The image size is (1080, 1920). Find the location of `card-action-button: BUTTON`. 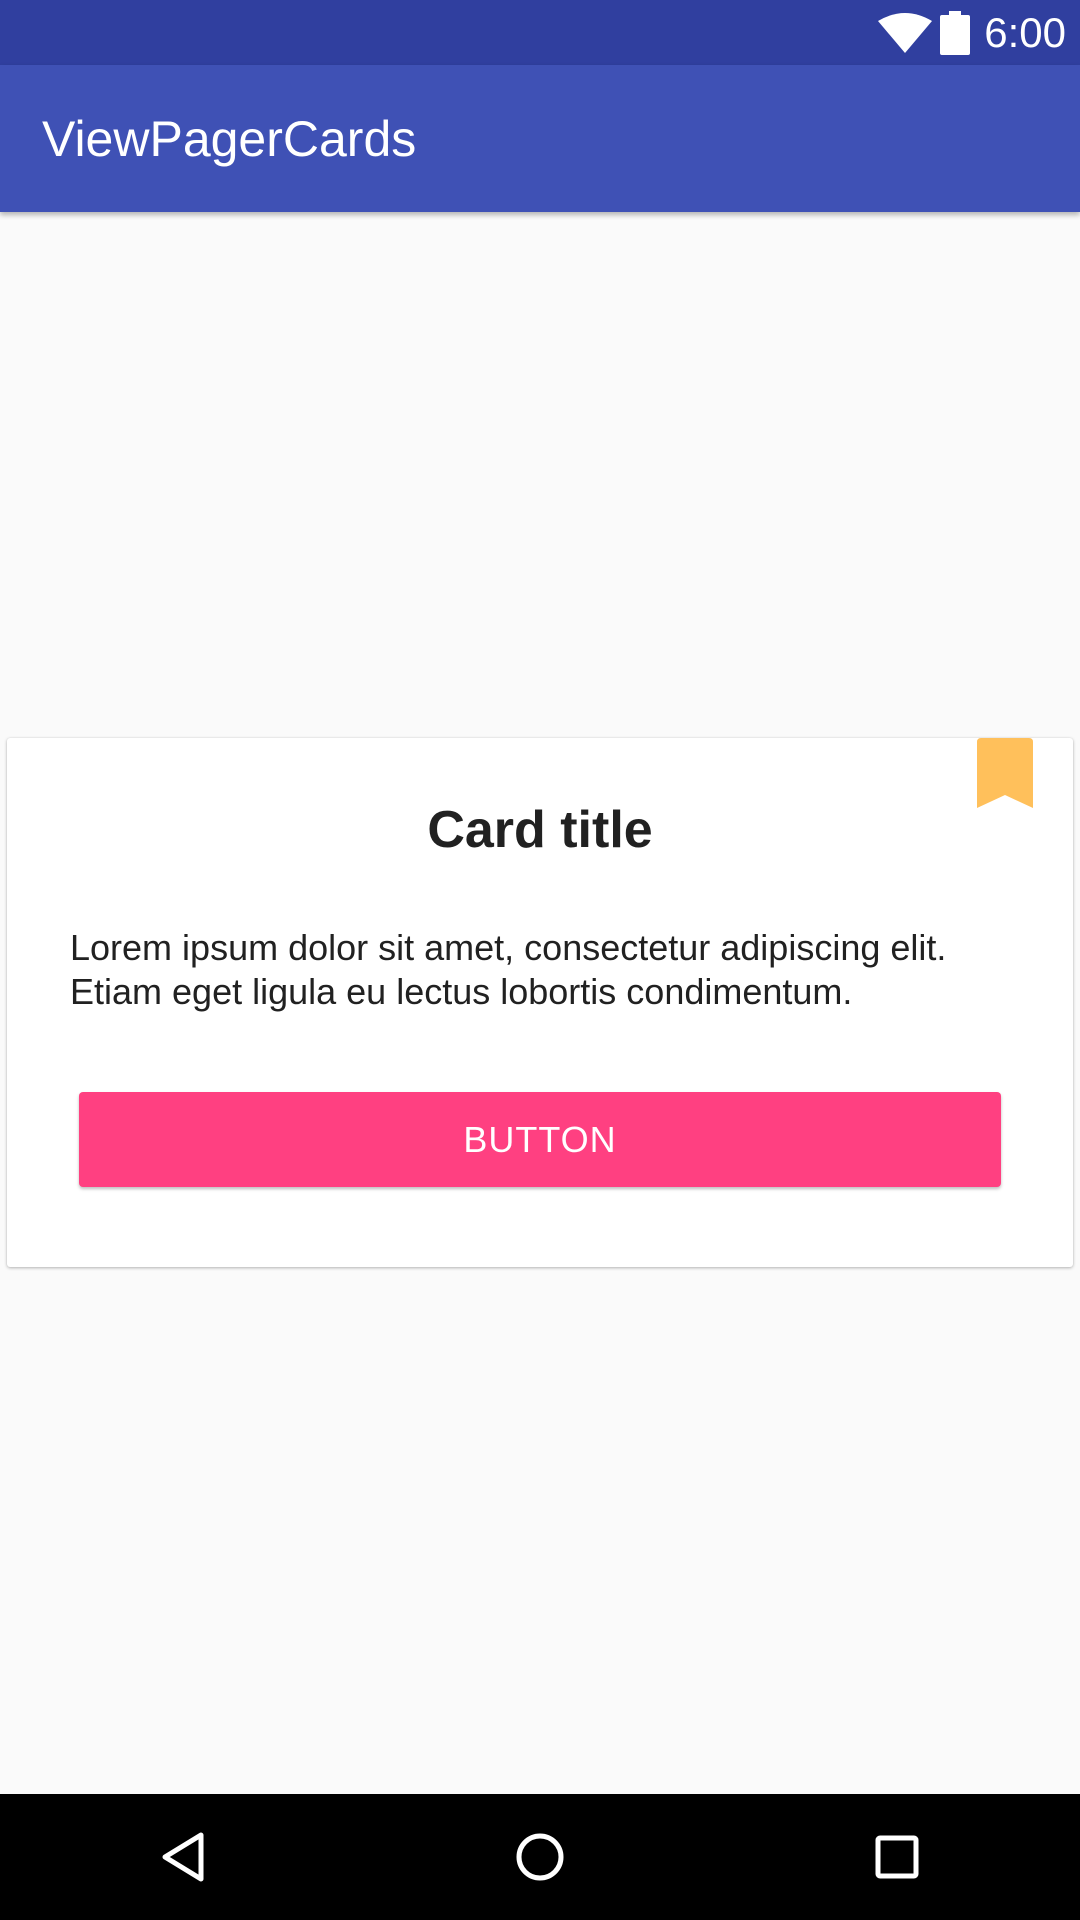

card-action-button: BUTTON is located at coordinates (540, 1139).